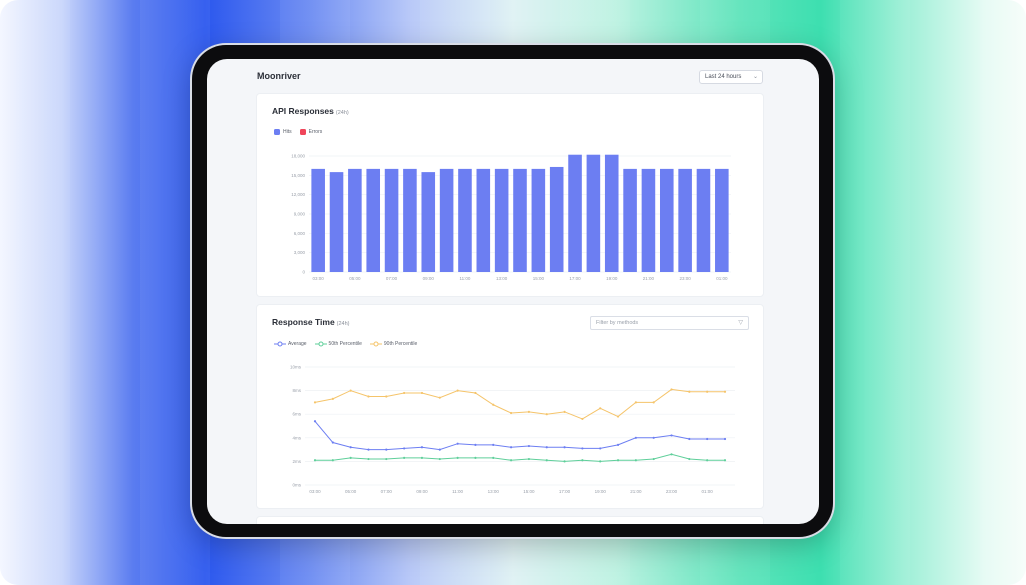  Describe the element at coordinates (731, 77) in the screenshot. I see `time-range-select: Last 24 hours ⌄` at that location.